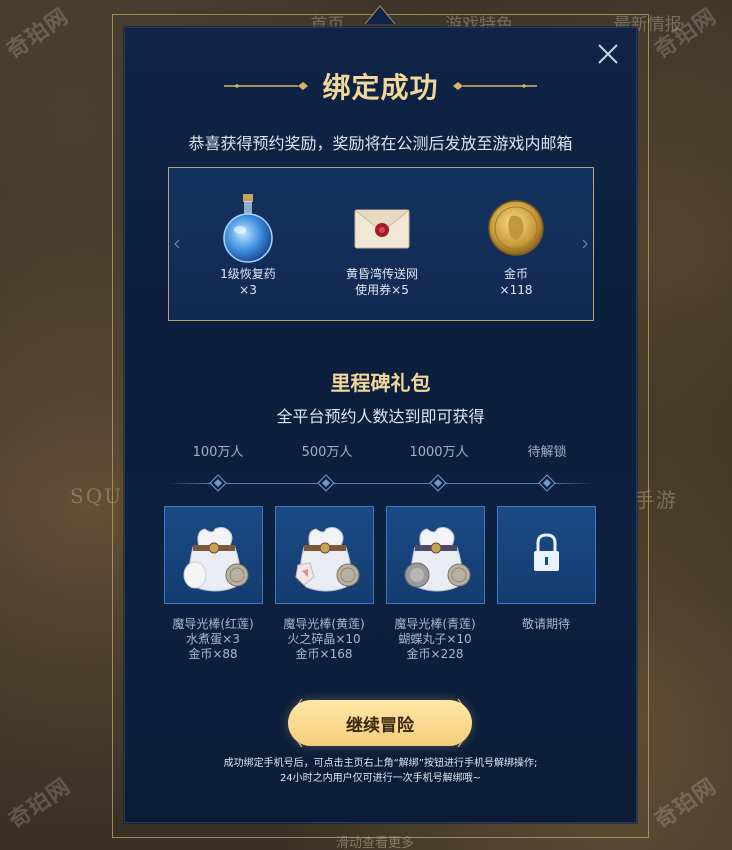 Image resolution: width=732 pixels, height=850 pixels. What do you see at coordinates (435, 624) in the screenshot?
I see `pack-line: 魔导光棒(青莲)` at bounding box center [435, 624].